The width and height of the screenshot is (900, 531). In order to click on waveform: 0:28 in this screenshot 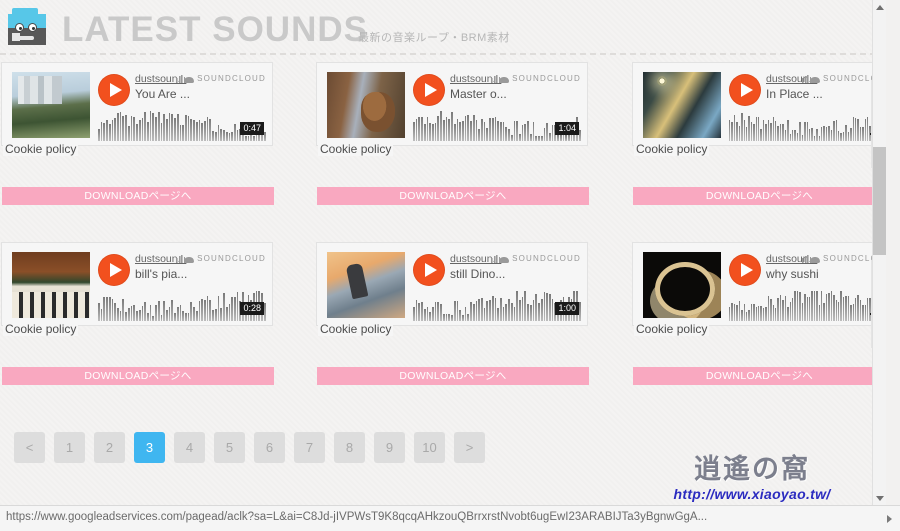, I will do `click(182, 306)`.